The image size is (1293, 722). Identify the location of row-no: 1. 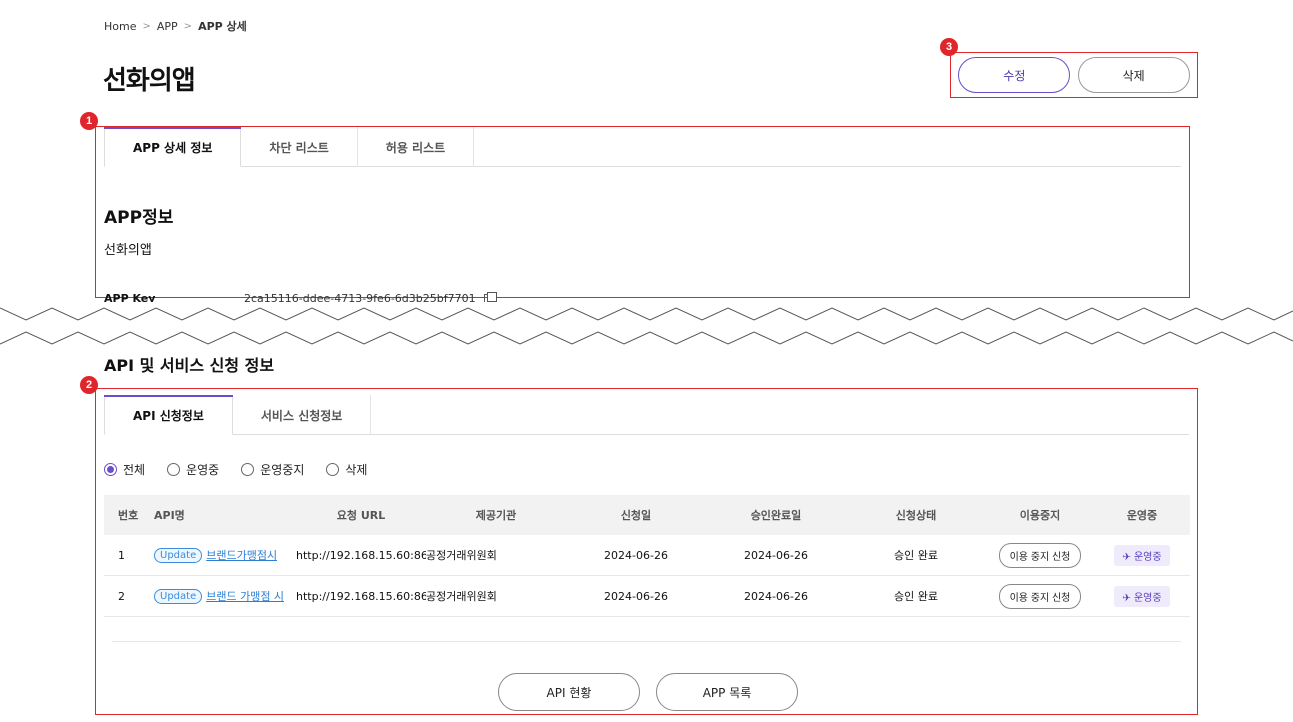
(121, 555).